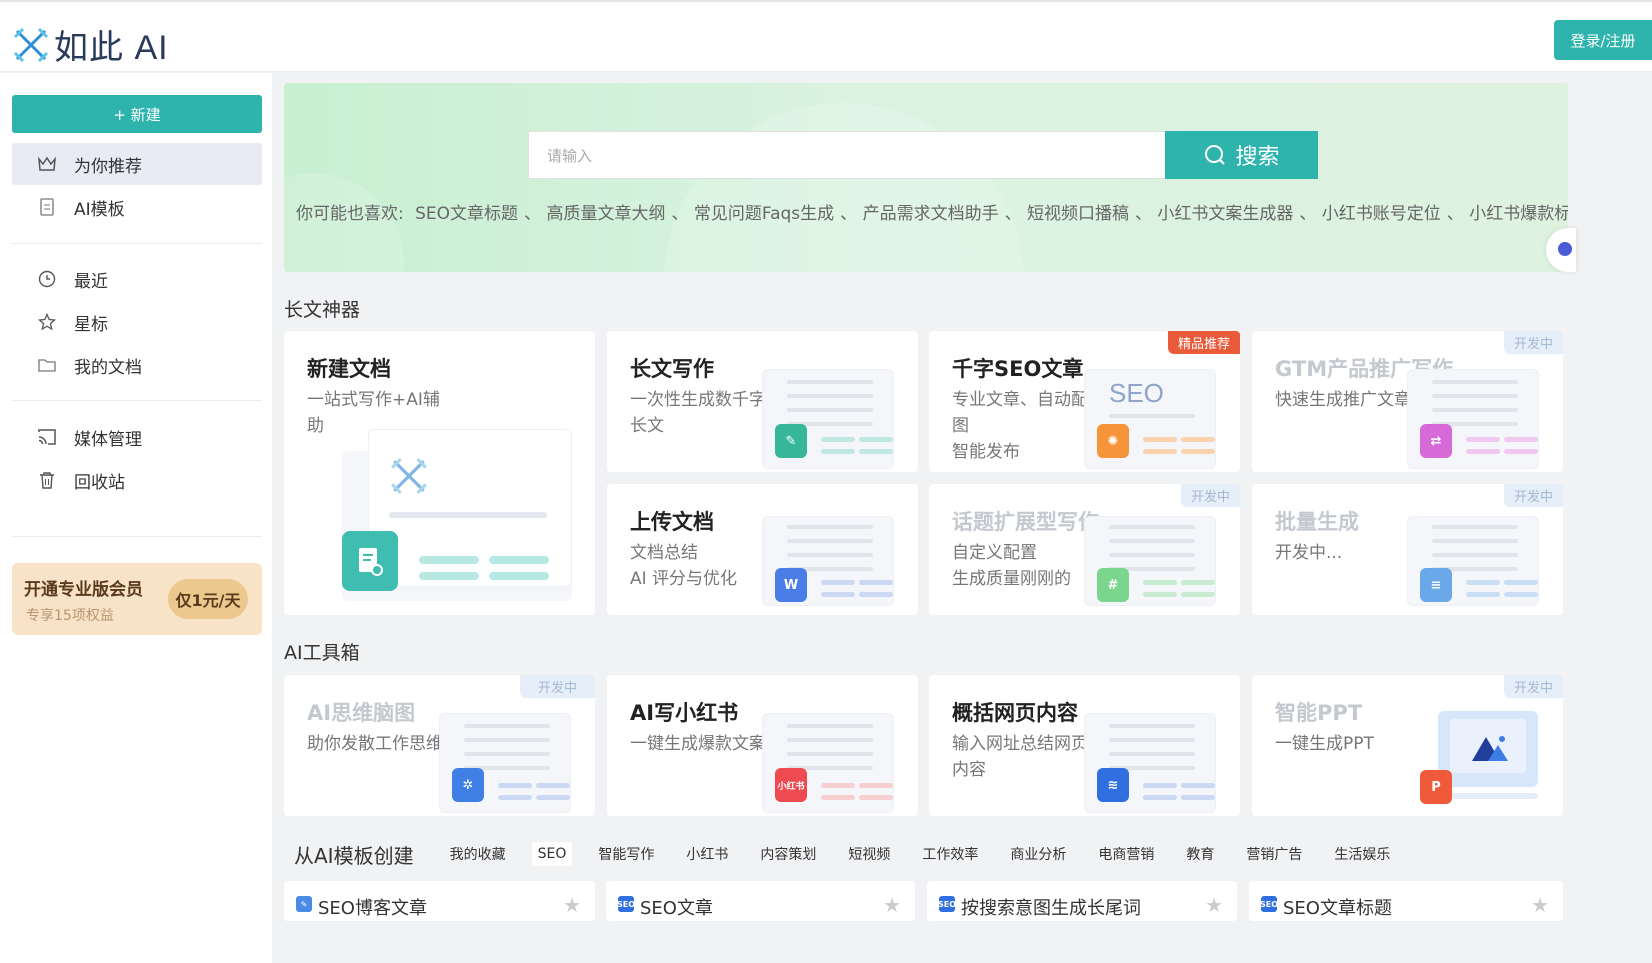 This screenshot has height=963, width=1652. Describe the element at coordinates (707, 854) in the screenshot. I see `tab-xiaohongshu: 小红书` at that location.